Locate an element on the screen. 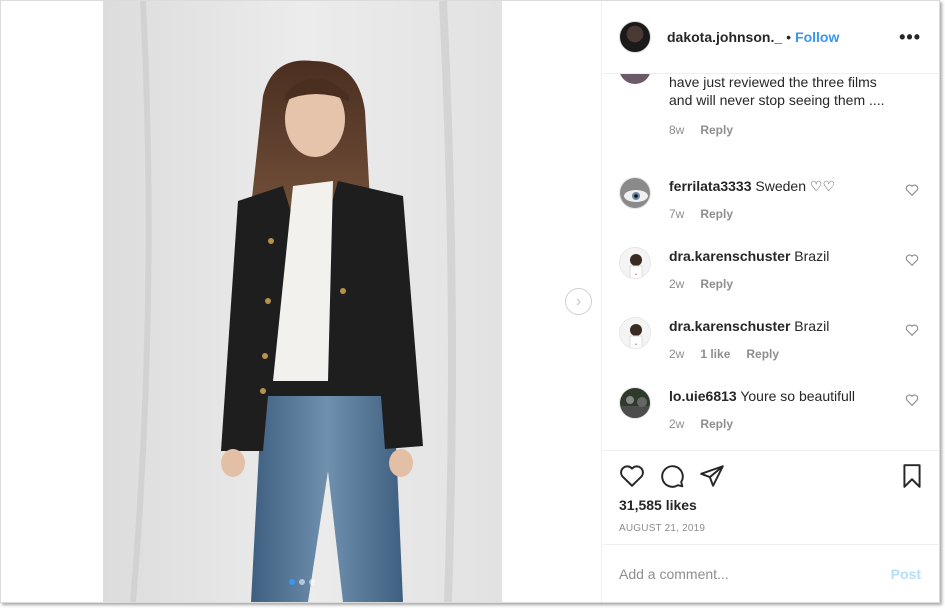  carousel-dots is located at coordinates (302, 582).